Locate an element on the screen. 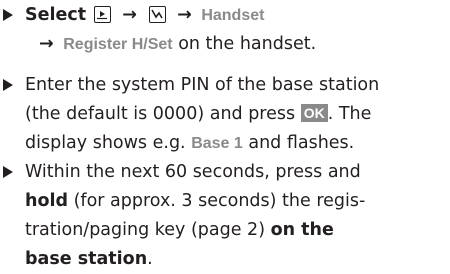  select-word: Select is located at coordinates (56, 15).